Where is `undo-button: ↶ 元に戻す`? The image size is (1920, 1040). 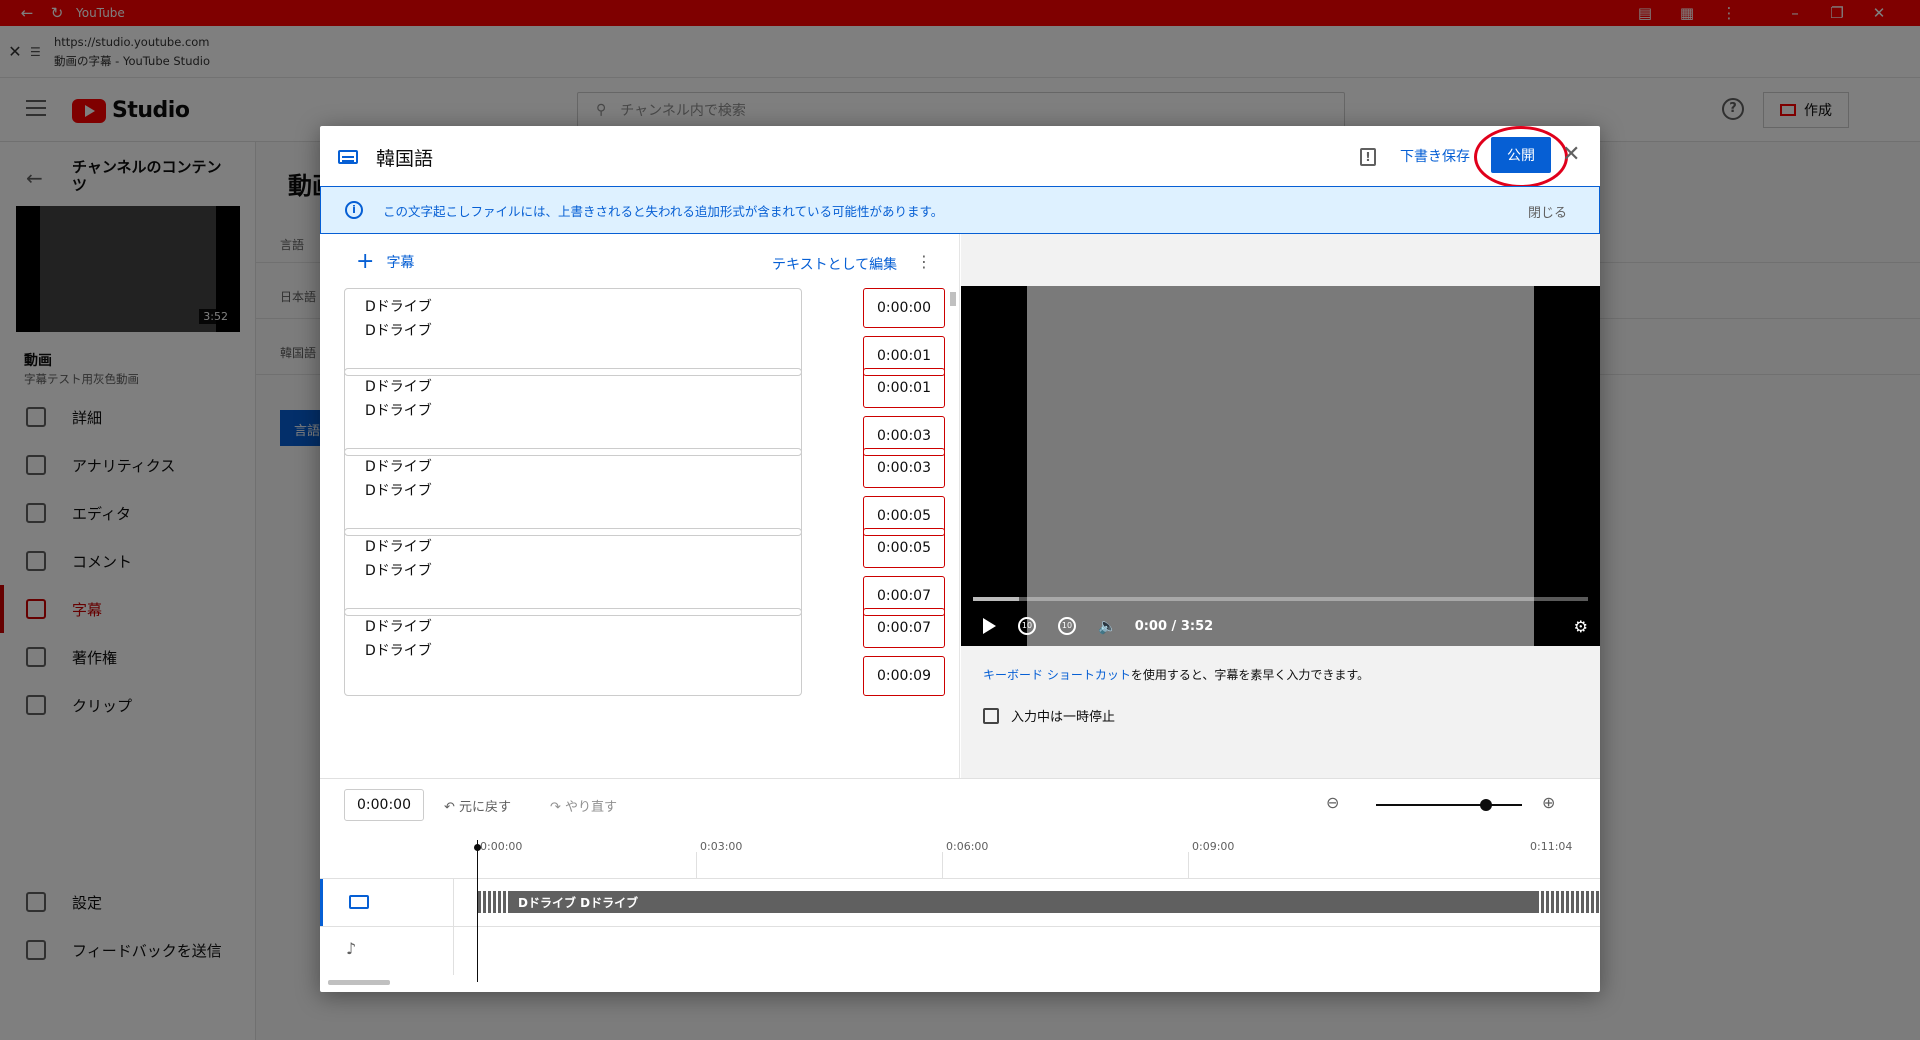
undo-button: ↶ 元に戻す is located at coordinates (477, 805).